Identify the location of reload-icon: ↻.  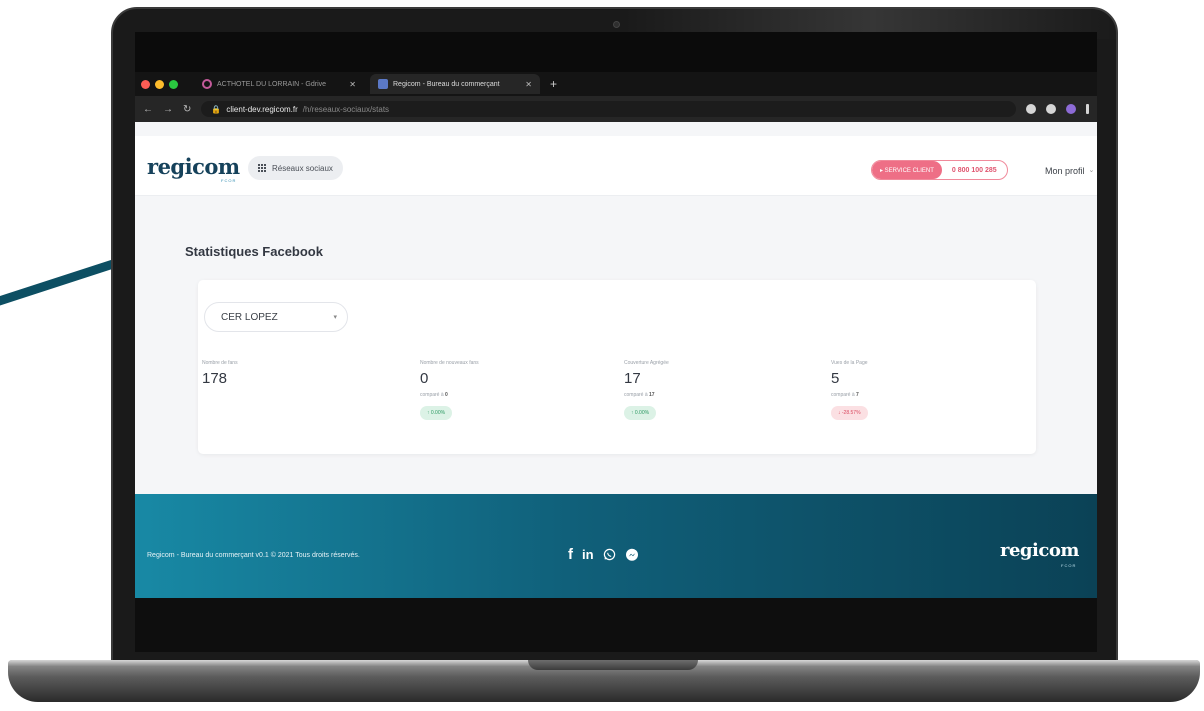
(187, 109).